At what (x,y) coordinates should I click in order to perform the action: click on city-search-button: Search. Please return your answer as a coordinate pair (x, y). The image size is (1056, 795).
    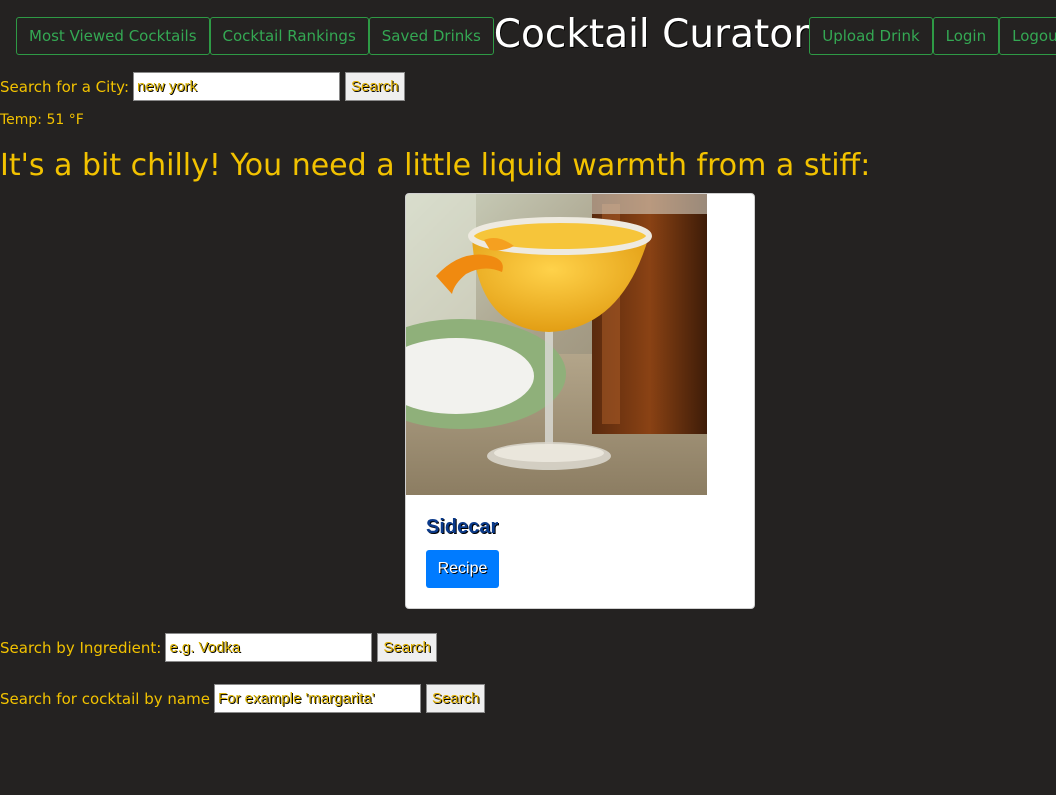
    Looking at the image, I should click on (375, 86).